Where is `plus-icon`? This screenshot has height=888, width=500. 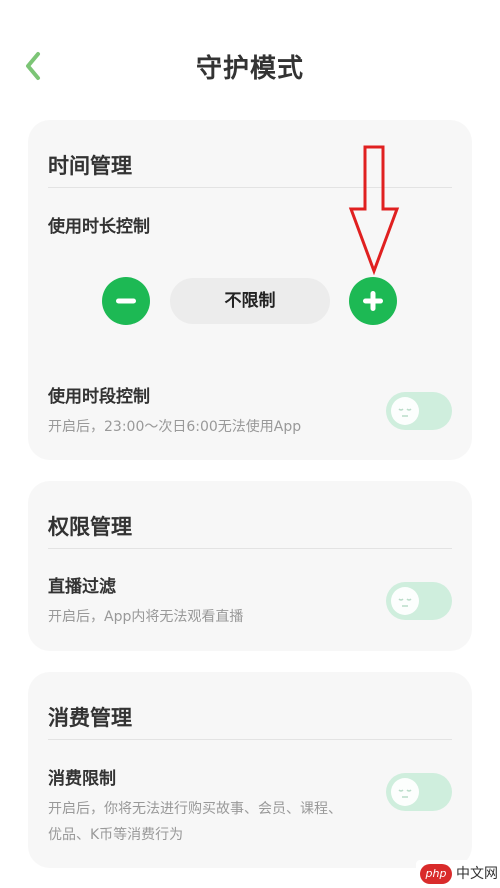 plus-icon is located at coordinates (373, 301).